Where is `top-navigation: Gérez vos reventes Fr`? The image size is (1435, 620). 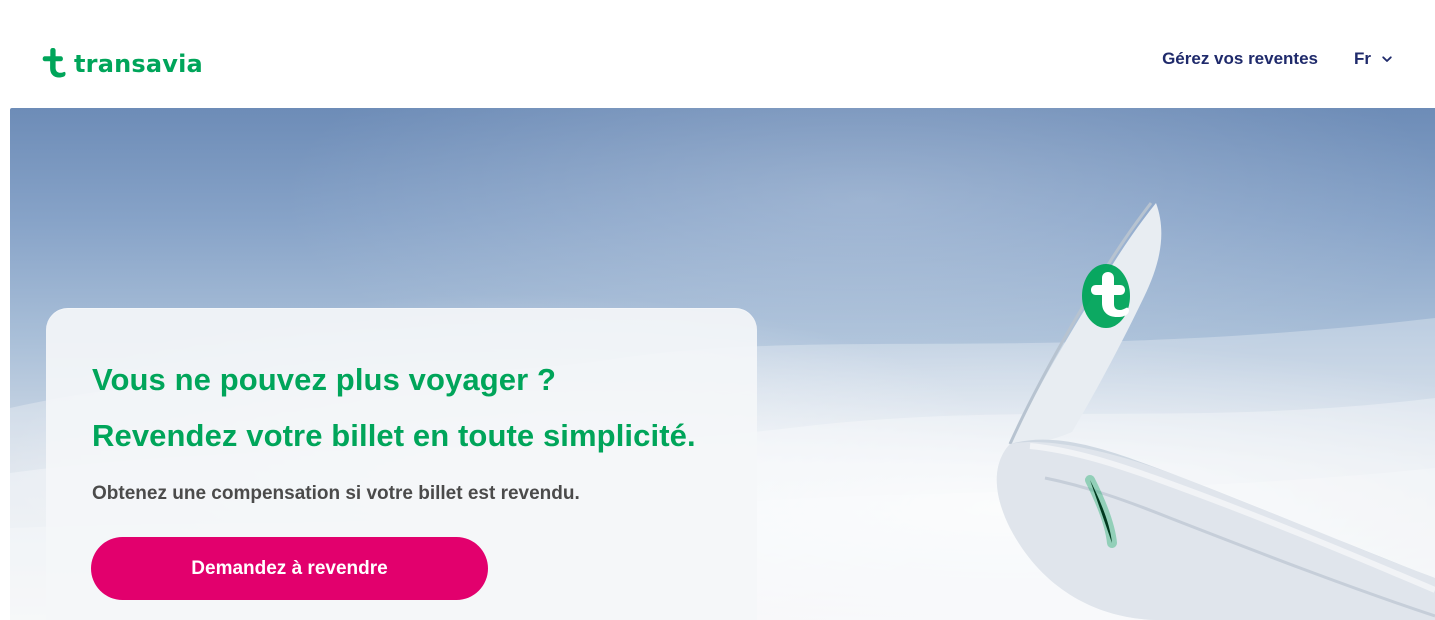 top-navigation: Gérez vos reventes Fr is located at coordinates (1277, 58).